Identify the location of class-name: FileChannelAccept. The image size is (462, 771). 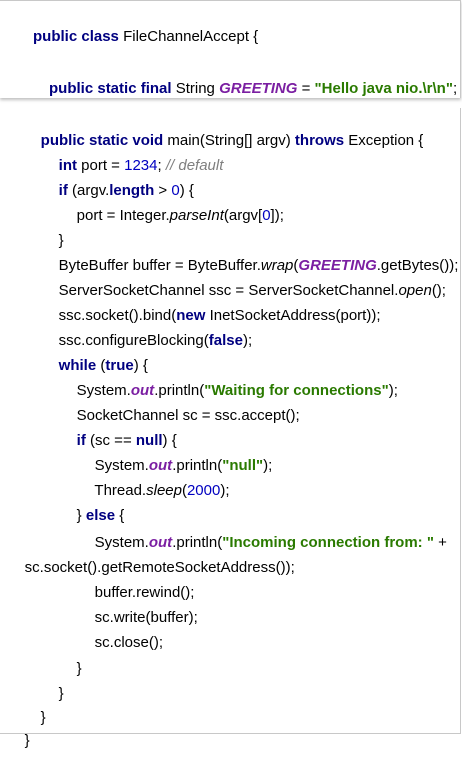
(186, 36).